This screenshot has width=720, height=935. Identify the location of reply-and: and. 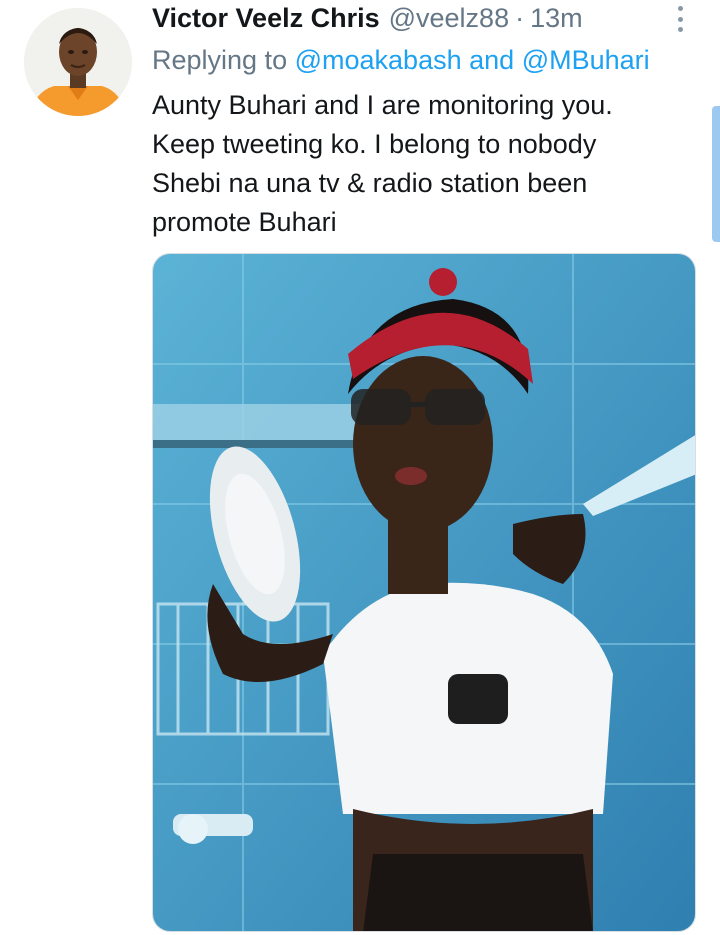
(491, 60).